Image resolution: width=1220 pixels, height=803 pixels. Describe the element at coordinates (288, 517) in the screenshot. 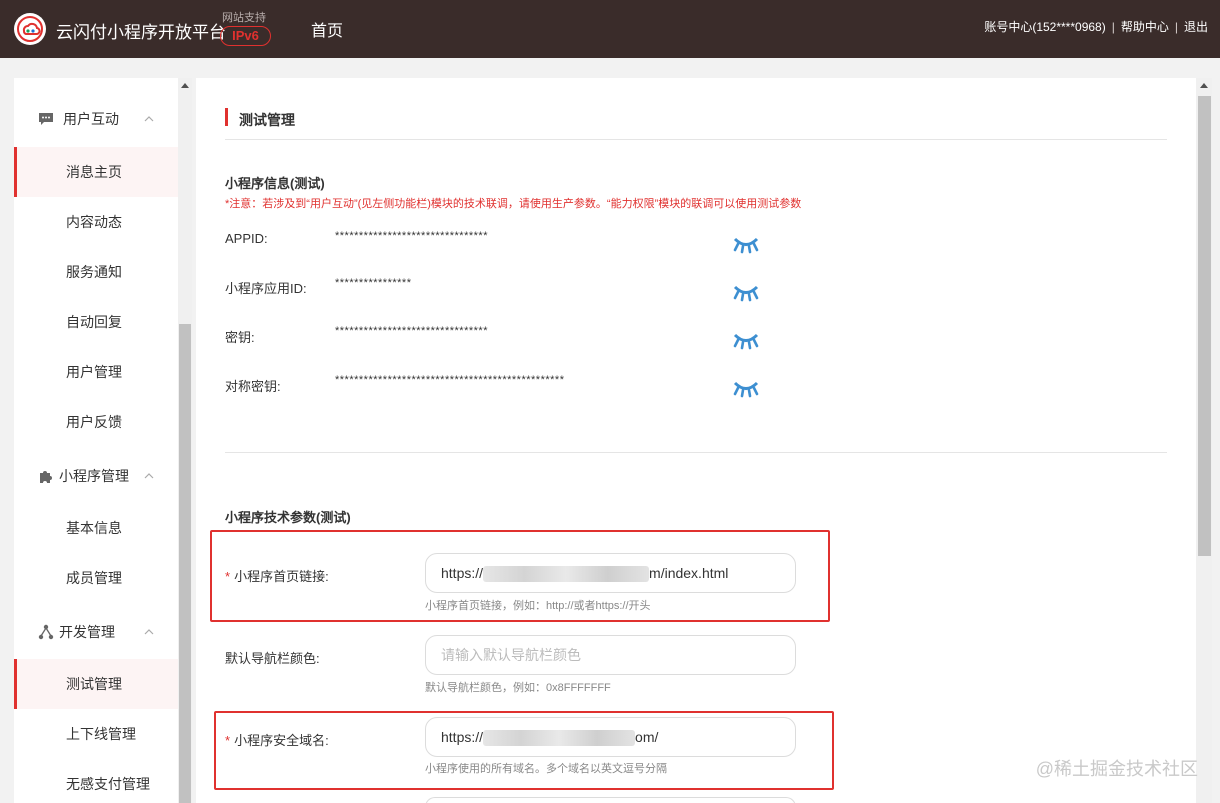

I see `section-title-tech-params: 小程序技术参数(测试)` at that location.